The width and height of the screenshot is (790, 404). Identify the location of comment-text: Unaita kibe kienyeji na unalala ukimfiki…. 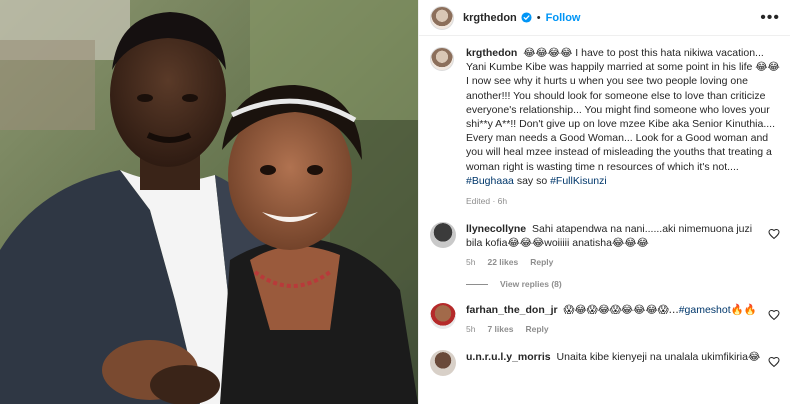
(658, 357).